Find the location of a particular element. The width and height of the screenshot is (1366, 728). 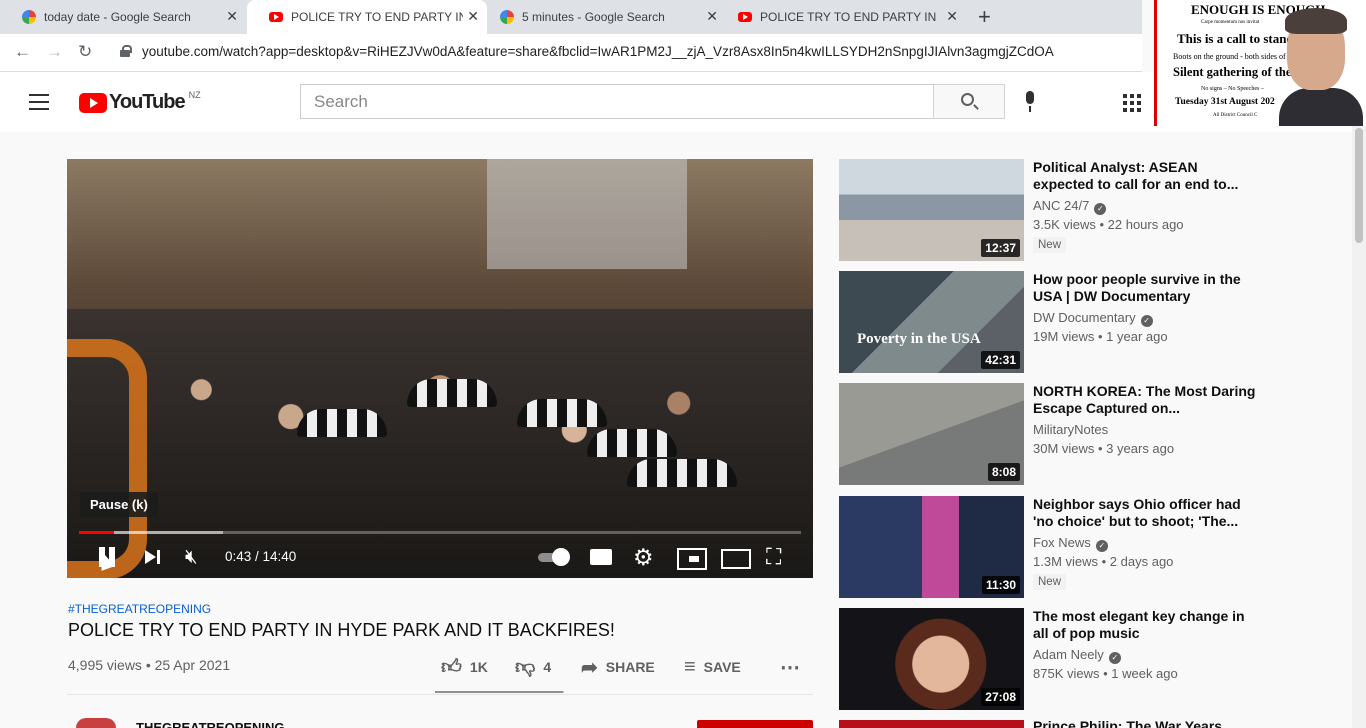

video-hashtag: #THEGREATREOPENING is located at coordinates (139, 609).